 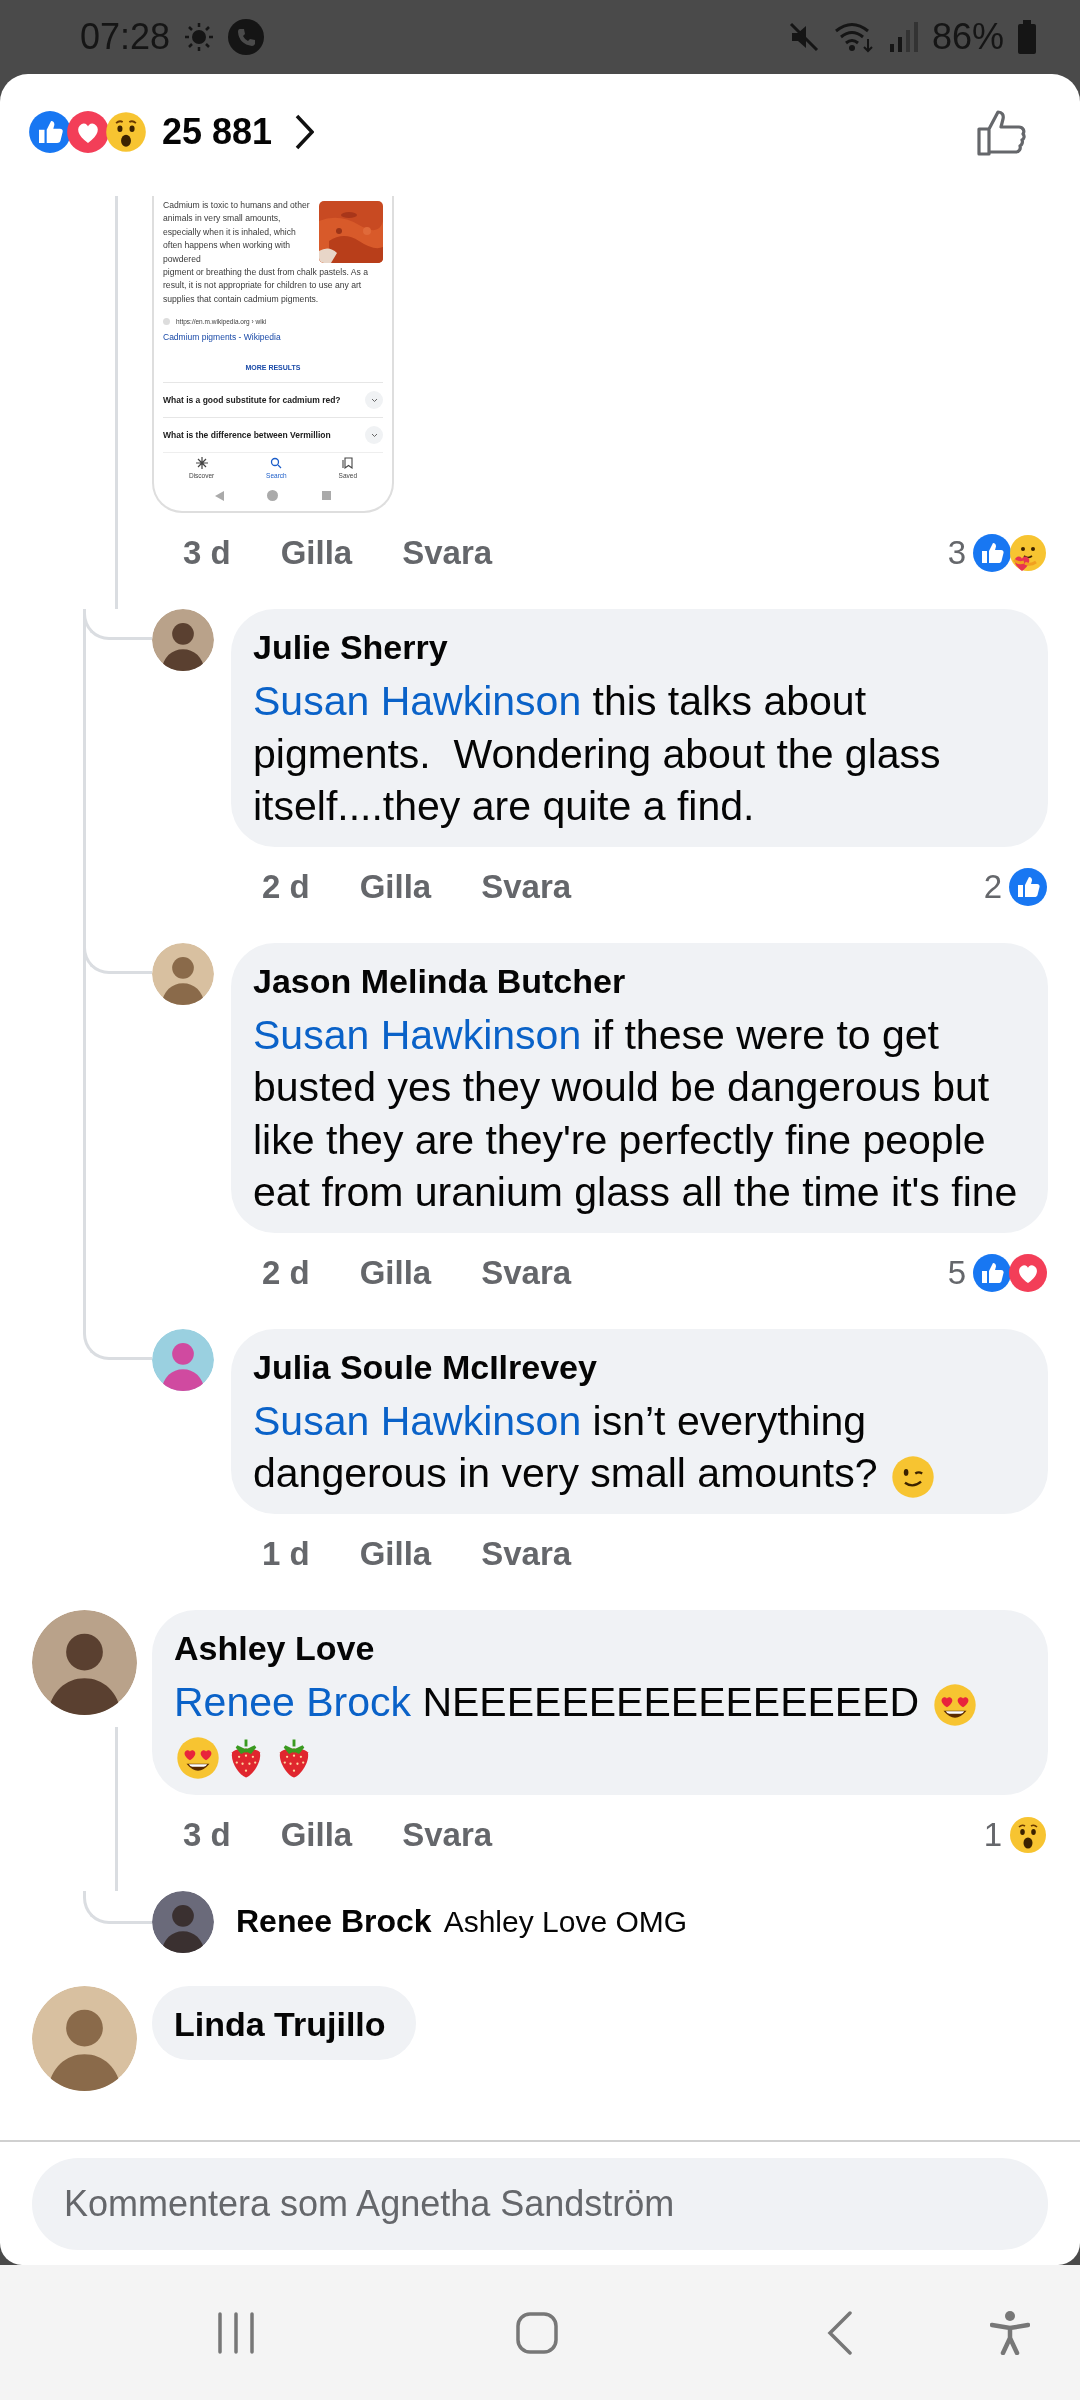 I want to click on winking-face-icon, so click(x=912, y=1476).